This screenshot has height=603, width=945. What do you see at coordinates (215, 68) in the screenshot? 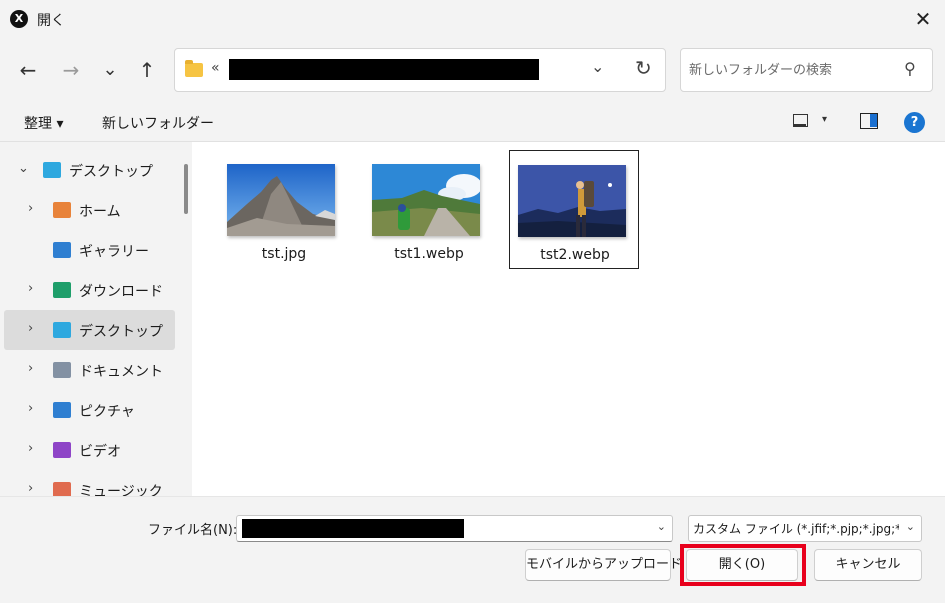
I see `breadcrumb-overflow: «` at bounding box center [215, 68].